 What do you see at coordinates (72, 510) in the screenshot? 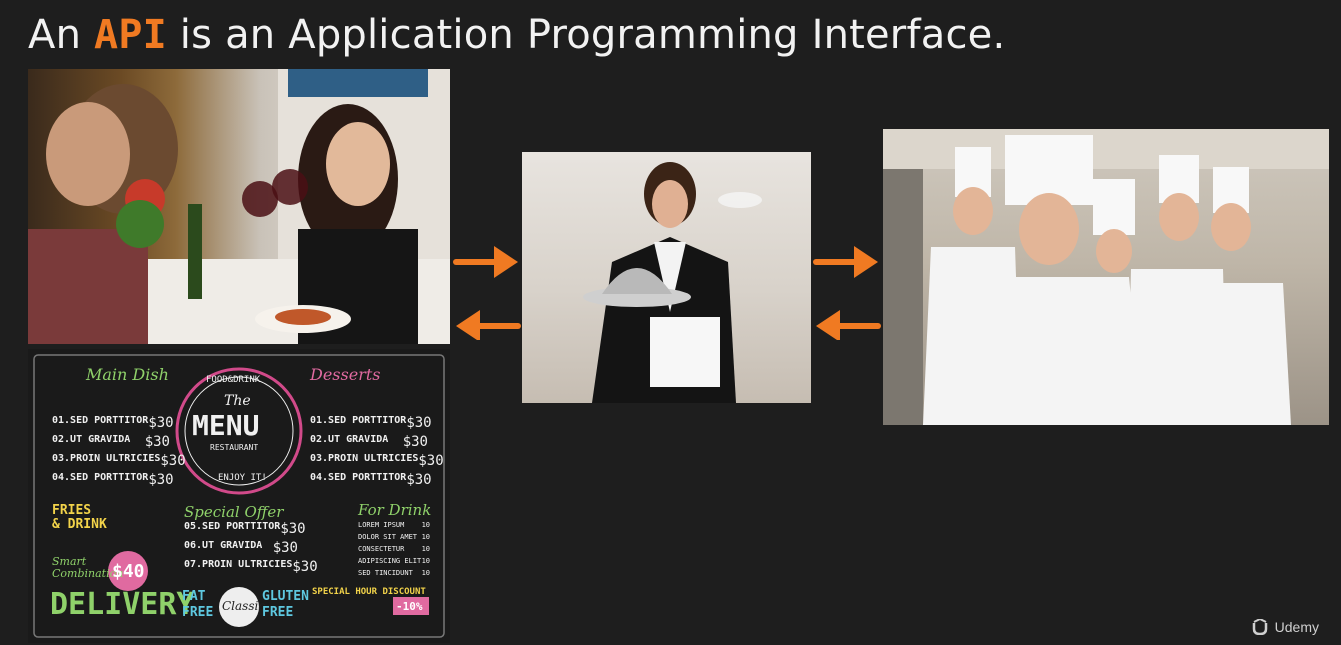
I see `menu-fries: FRIES` at bounding box center [72, 510].